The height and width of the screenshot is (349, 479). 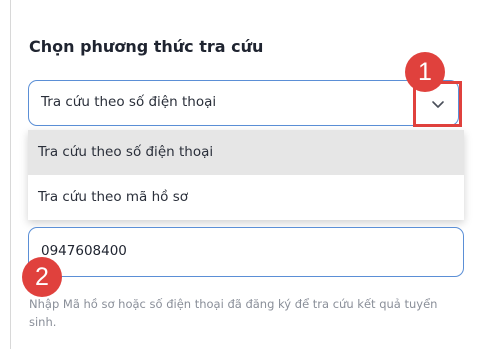 What do you see at coordinates (42, 277) in the screenshot?
I see `annotation-badge-2: 2` at bounding box center [42, 277].